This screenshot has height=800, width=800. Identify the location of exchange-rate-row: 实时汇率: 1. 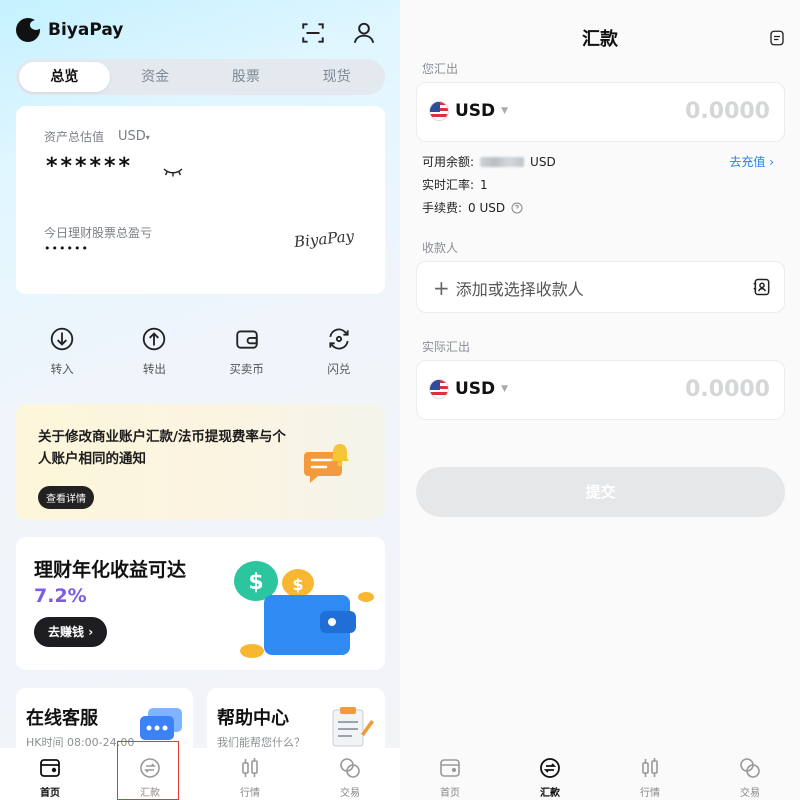
(455, 185).